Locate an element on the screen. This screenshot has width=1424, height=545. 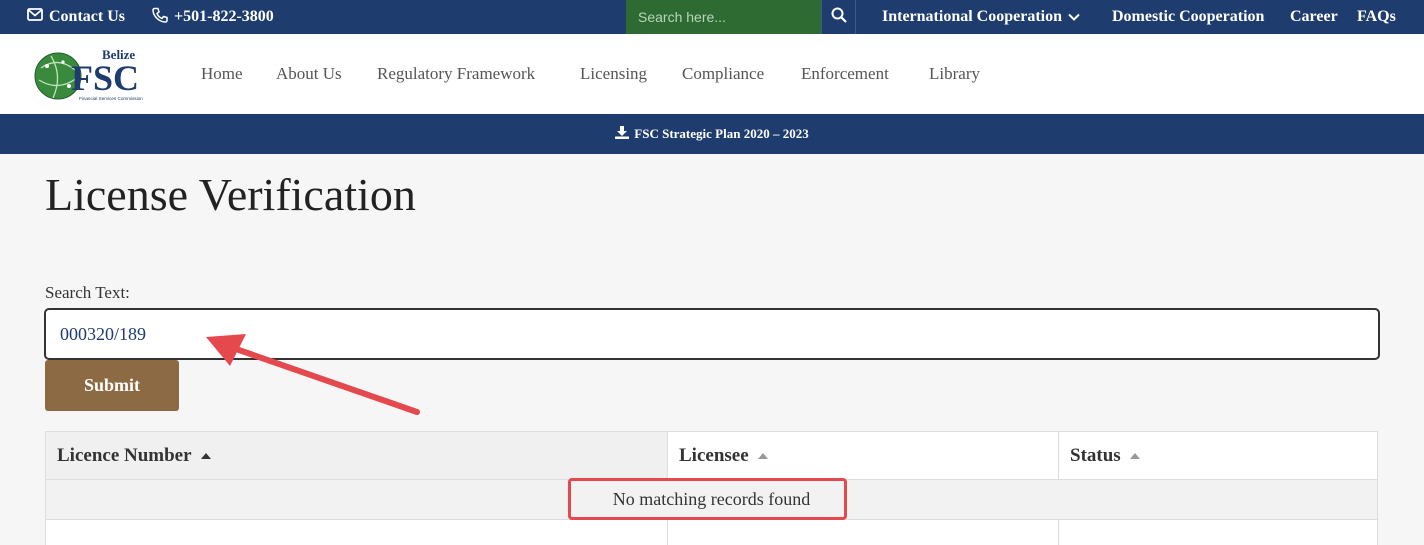
phone-icon is located at coordinates (163, 17).